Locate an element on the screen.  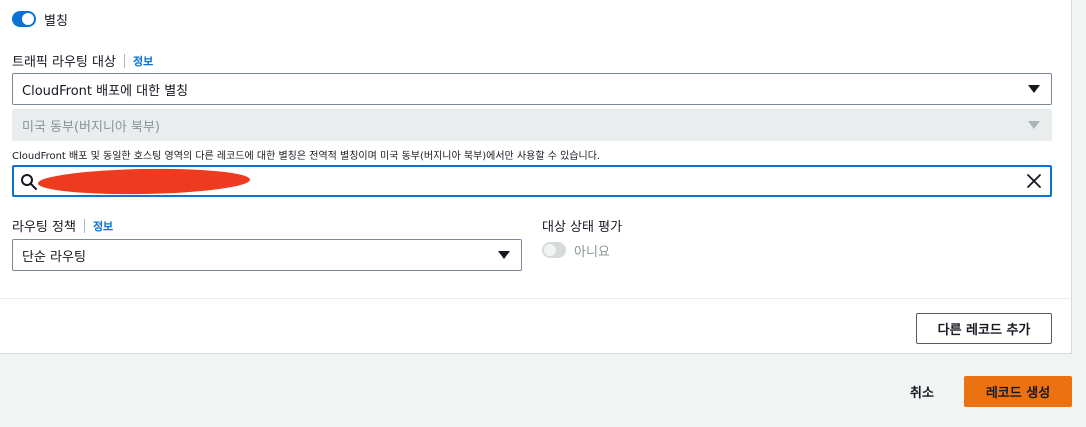
routing-policy-info-link: 정보 is located at coordinates (103, 226).